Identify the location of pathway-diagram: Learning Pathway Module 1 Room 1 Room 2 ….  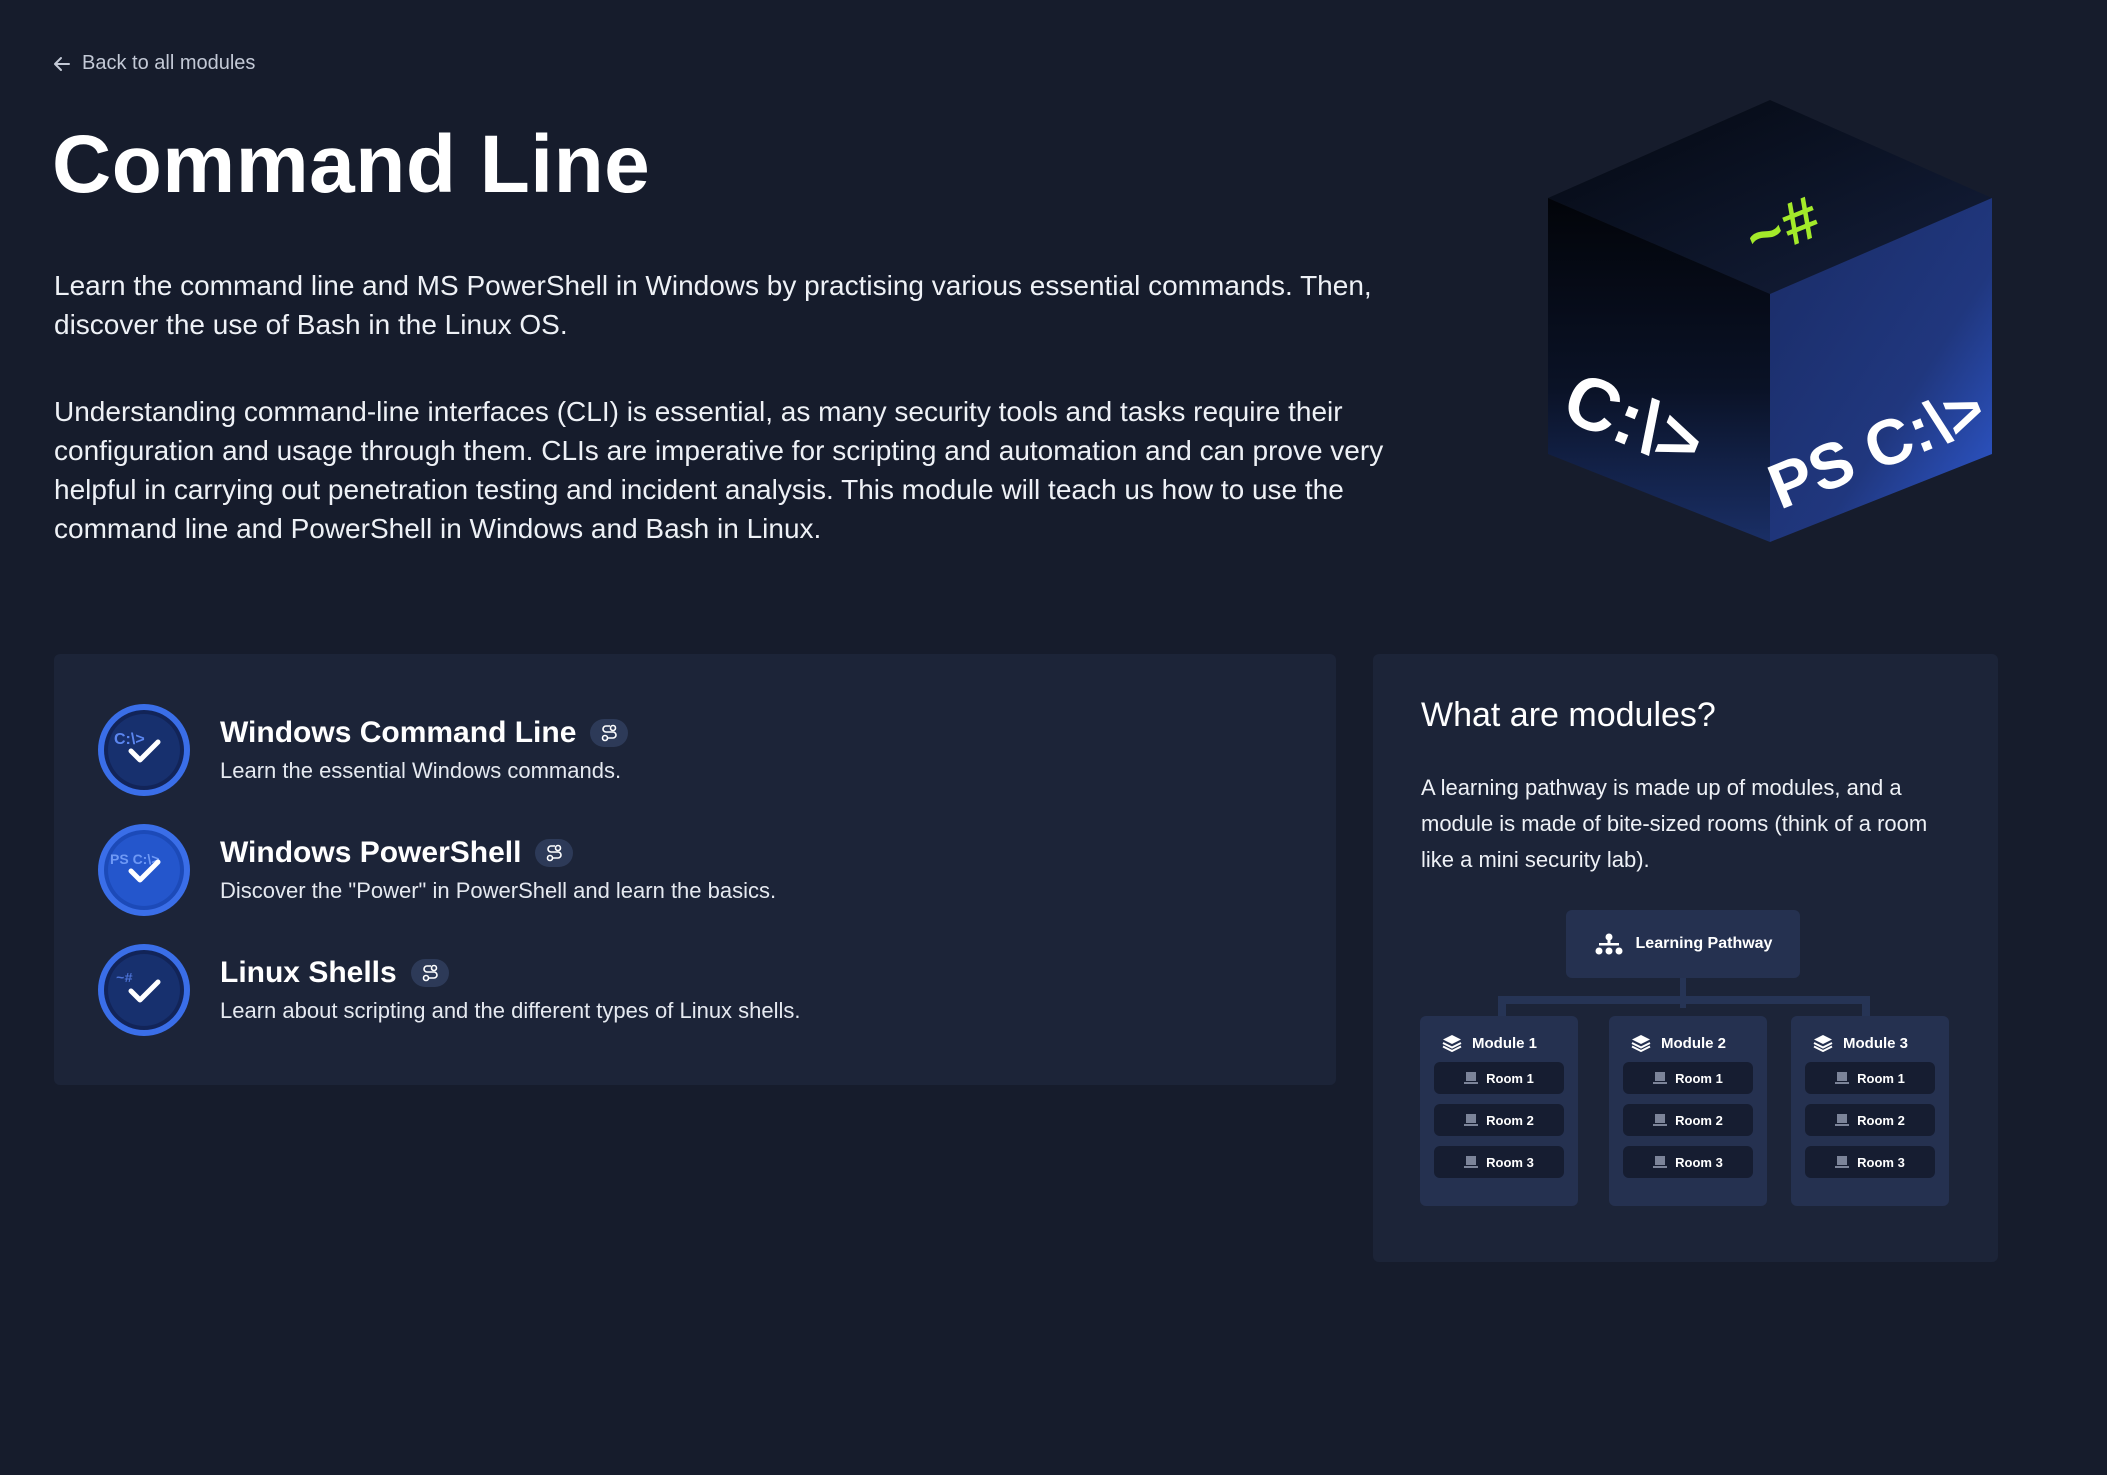
(1684, 1060).